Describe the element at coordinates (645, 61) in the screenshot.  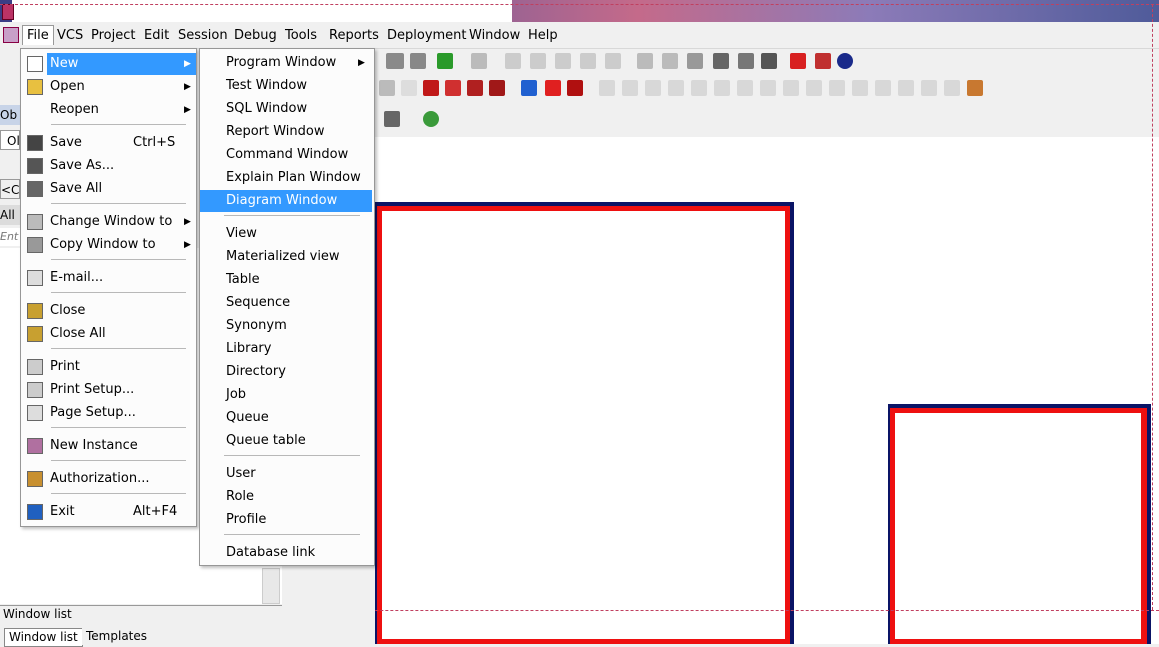
I see `tile-icon` at that location.